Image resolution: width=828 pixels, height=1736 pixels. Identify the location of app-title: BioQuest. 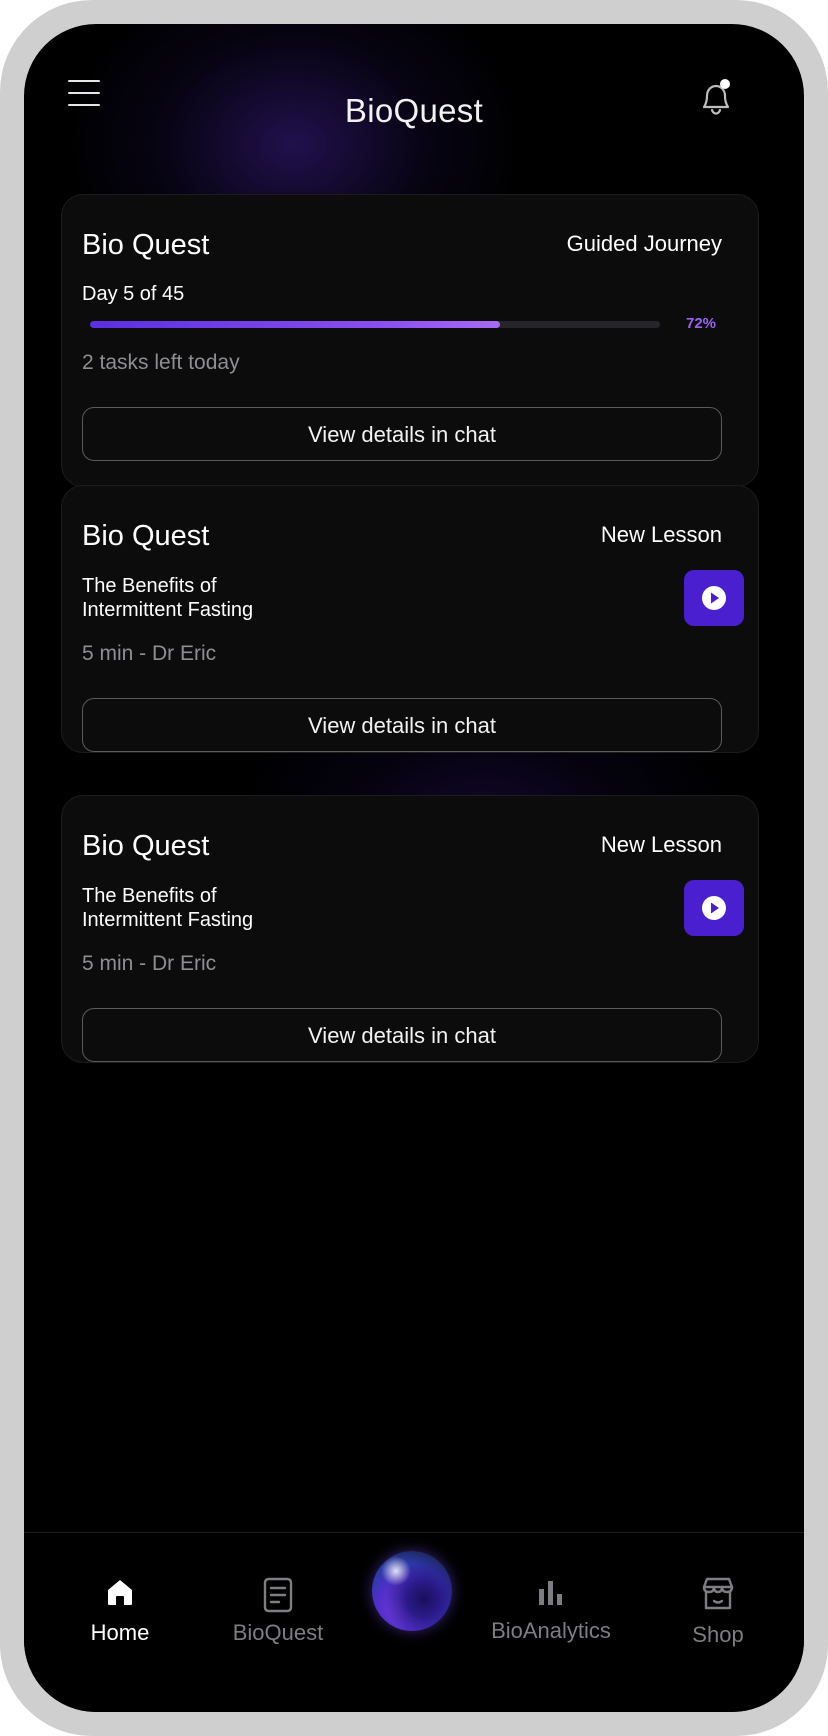
(414, 110).